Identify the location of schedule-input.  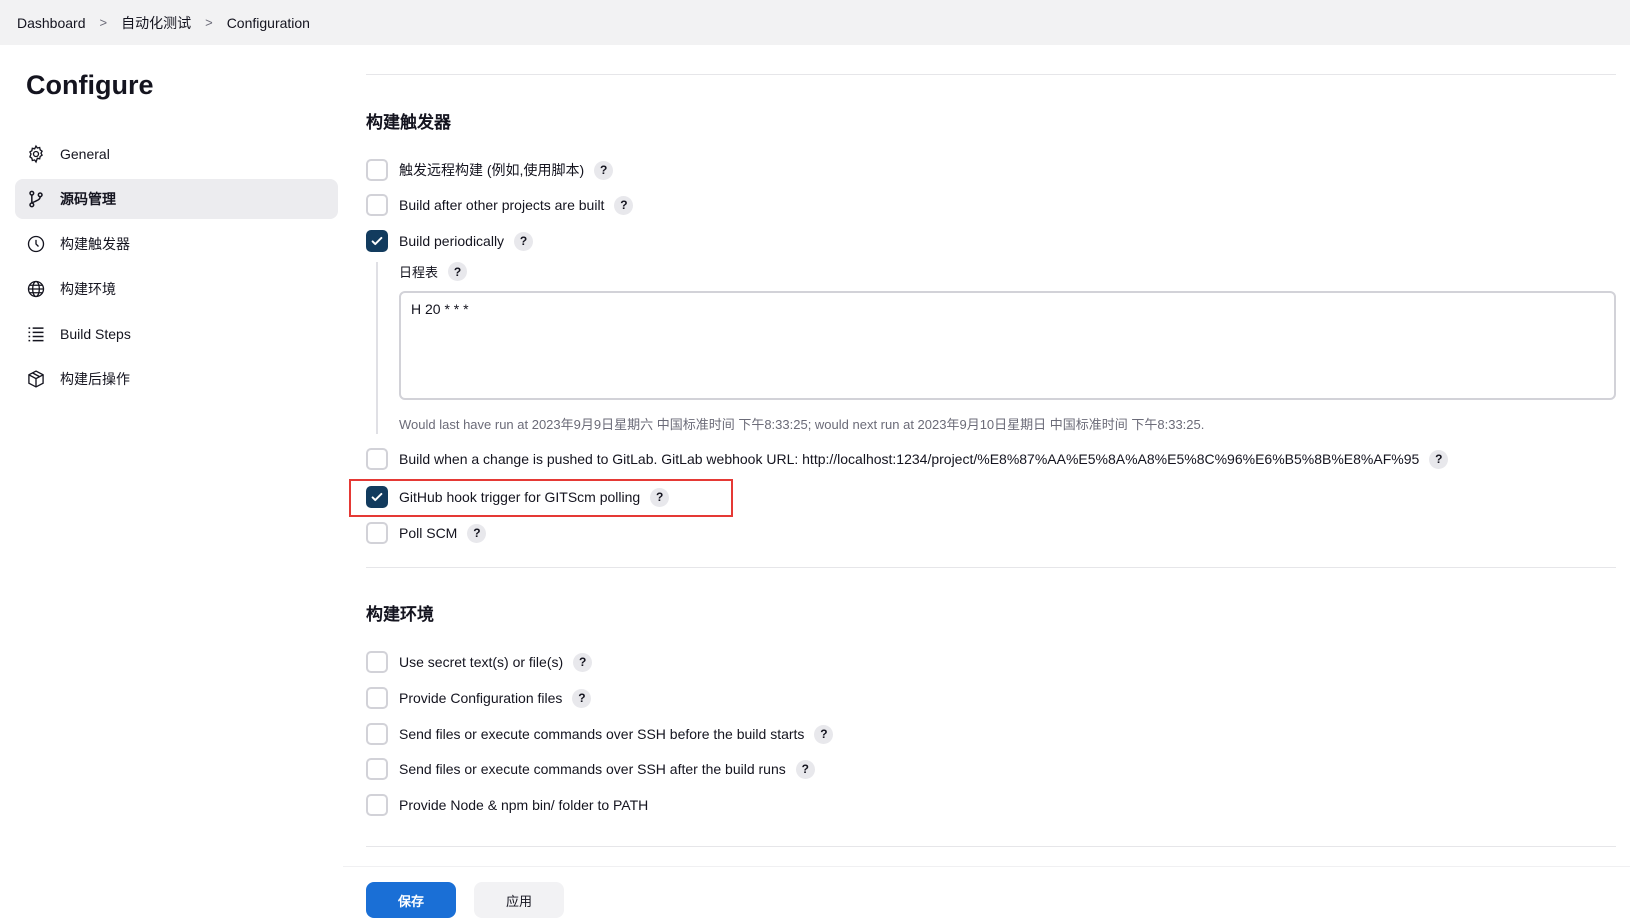
(1007, 345).